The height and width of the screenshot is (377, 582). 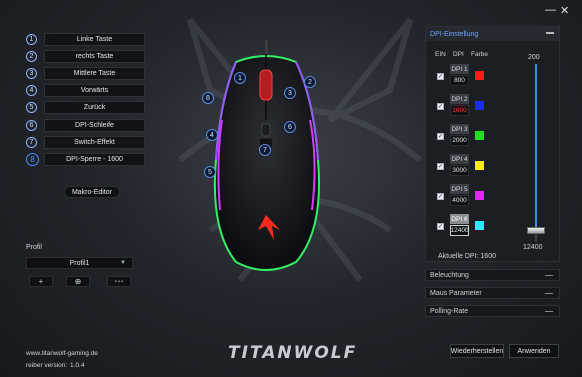 I want to click on mouse-callout-3: 3, so click(x=290, y=93).